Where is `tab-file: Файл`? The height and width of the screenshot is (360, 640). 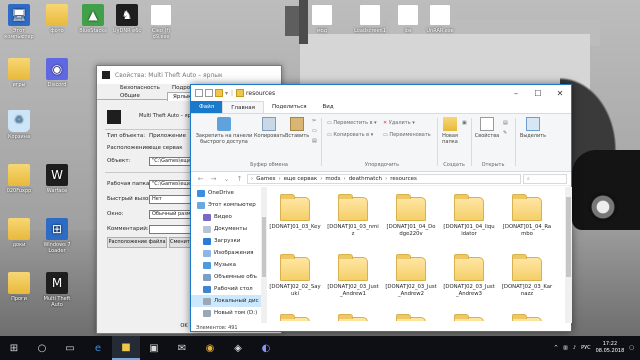 tab-file: Файл is located at coordinates (207, 107).